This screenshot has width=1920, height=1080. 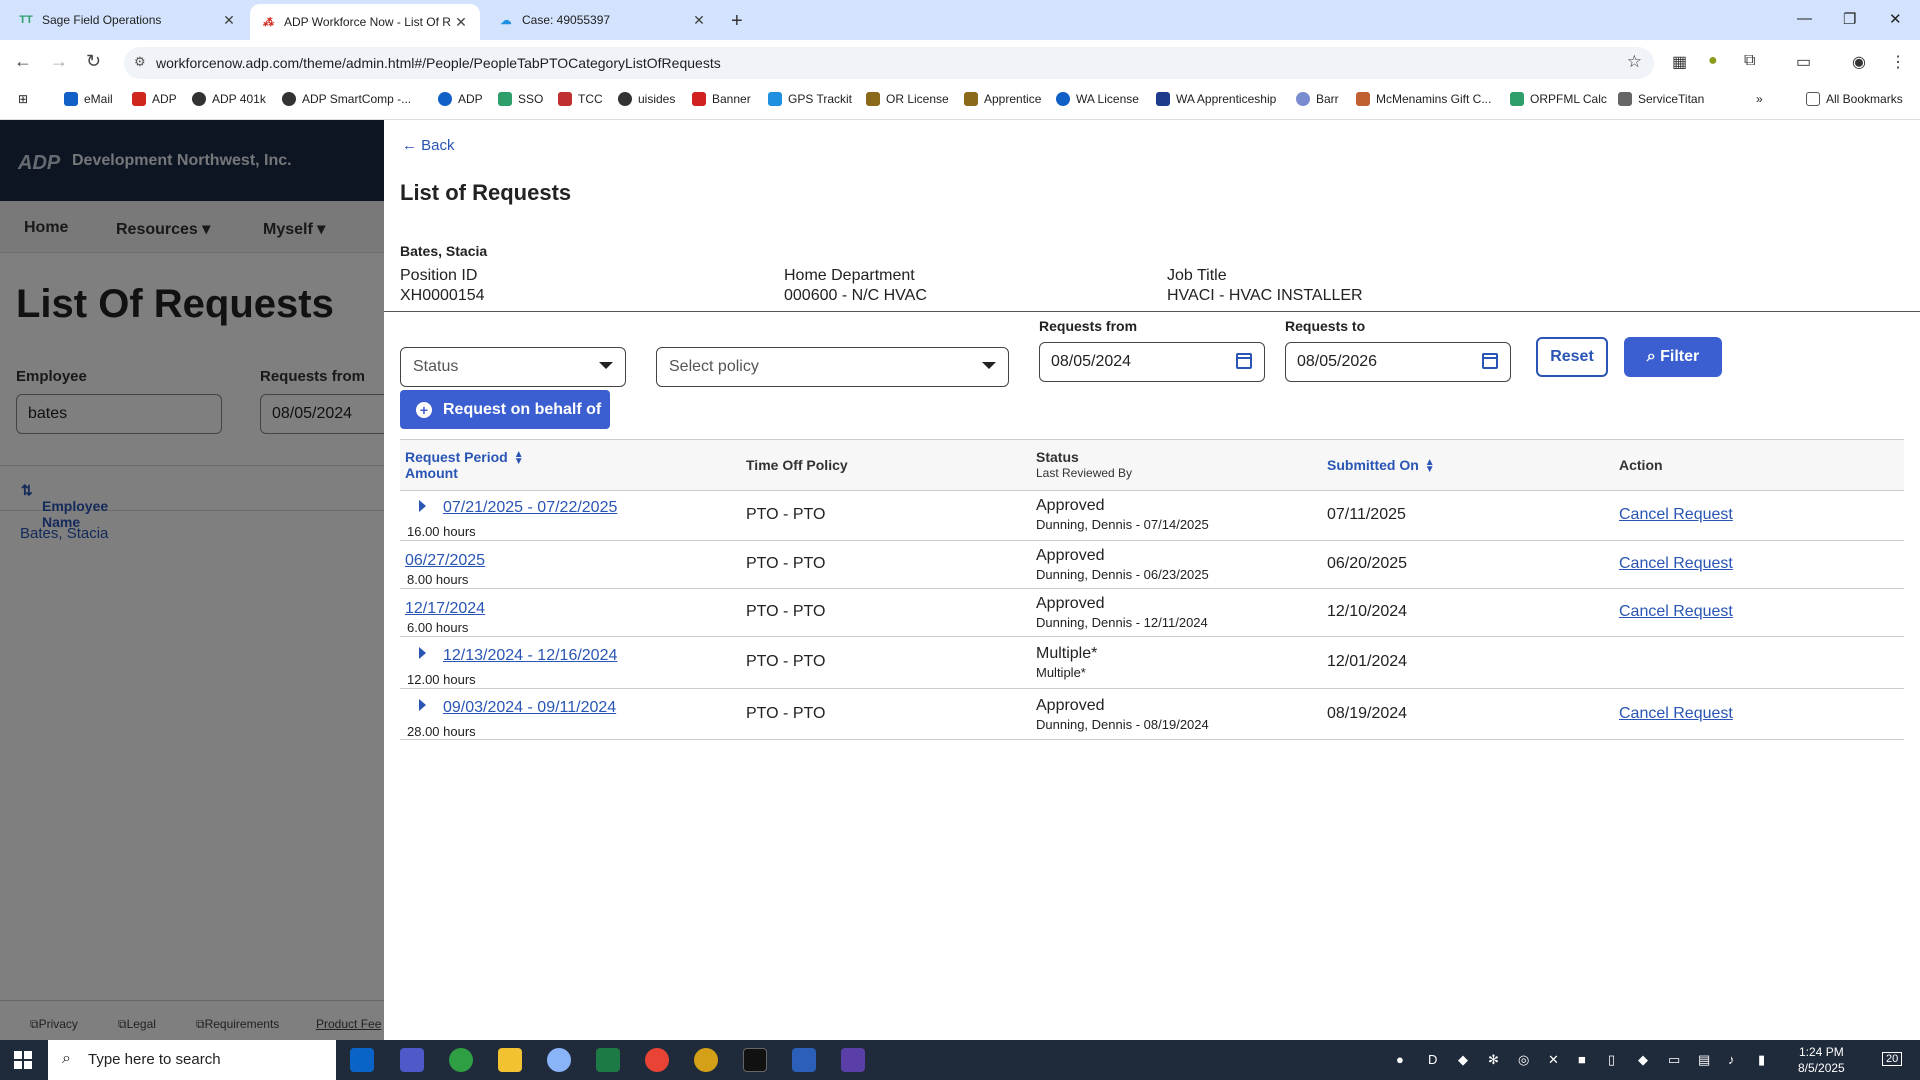 I want to click on tray-icon: ✕, so click(x=1553, y=1060).